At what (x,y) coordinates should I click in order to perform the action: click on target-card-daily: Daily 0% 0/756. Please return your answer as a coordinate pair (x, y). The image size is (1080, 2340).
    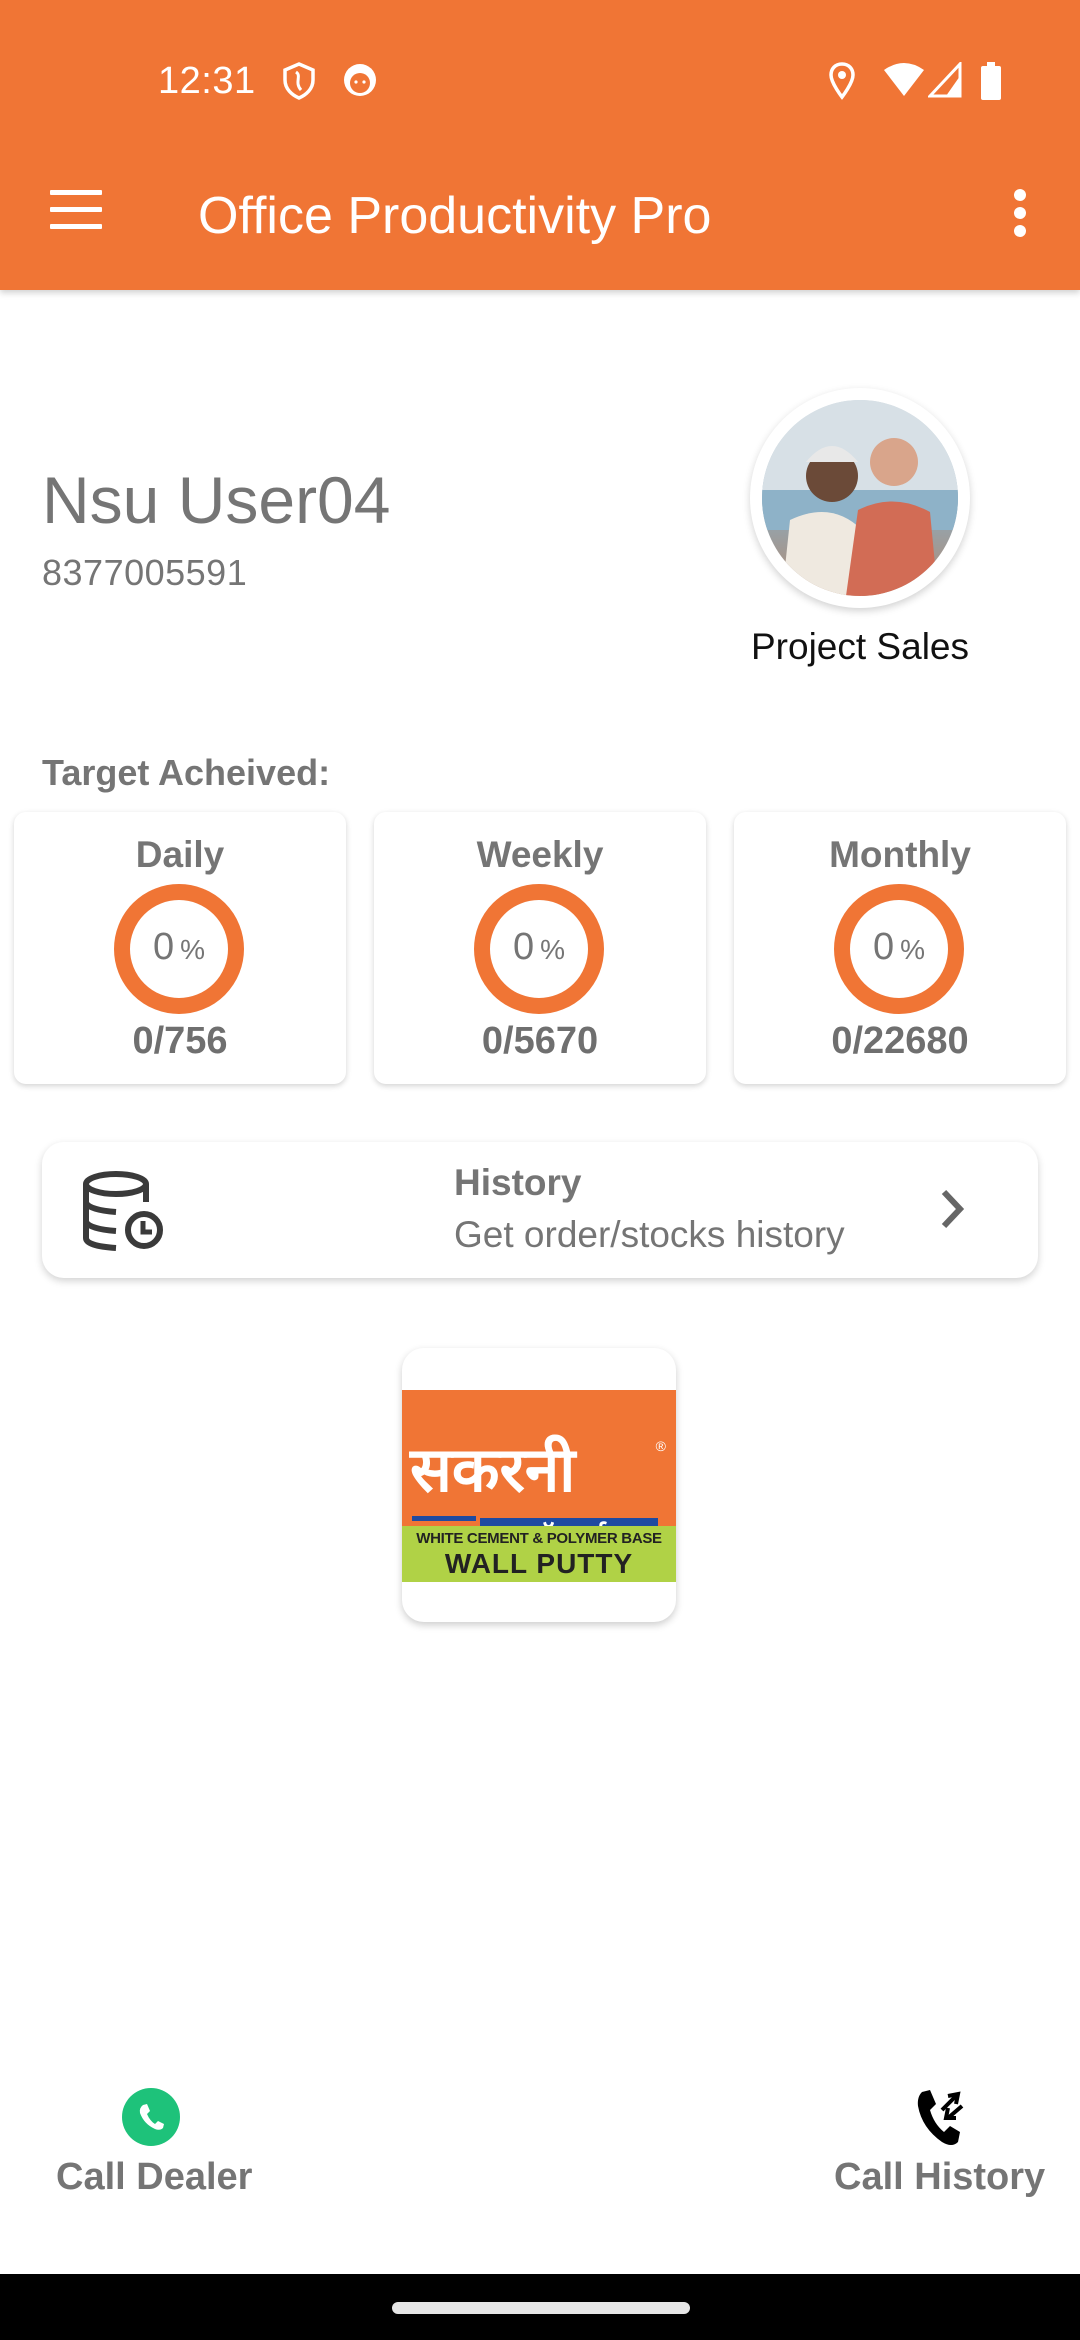
    Looking at the image, I should click on (180, 948).